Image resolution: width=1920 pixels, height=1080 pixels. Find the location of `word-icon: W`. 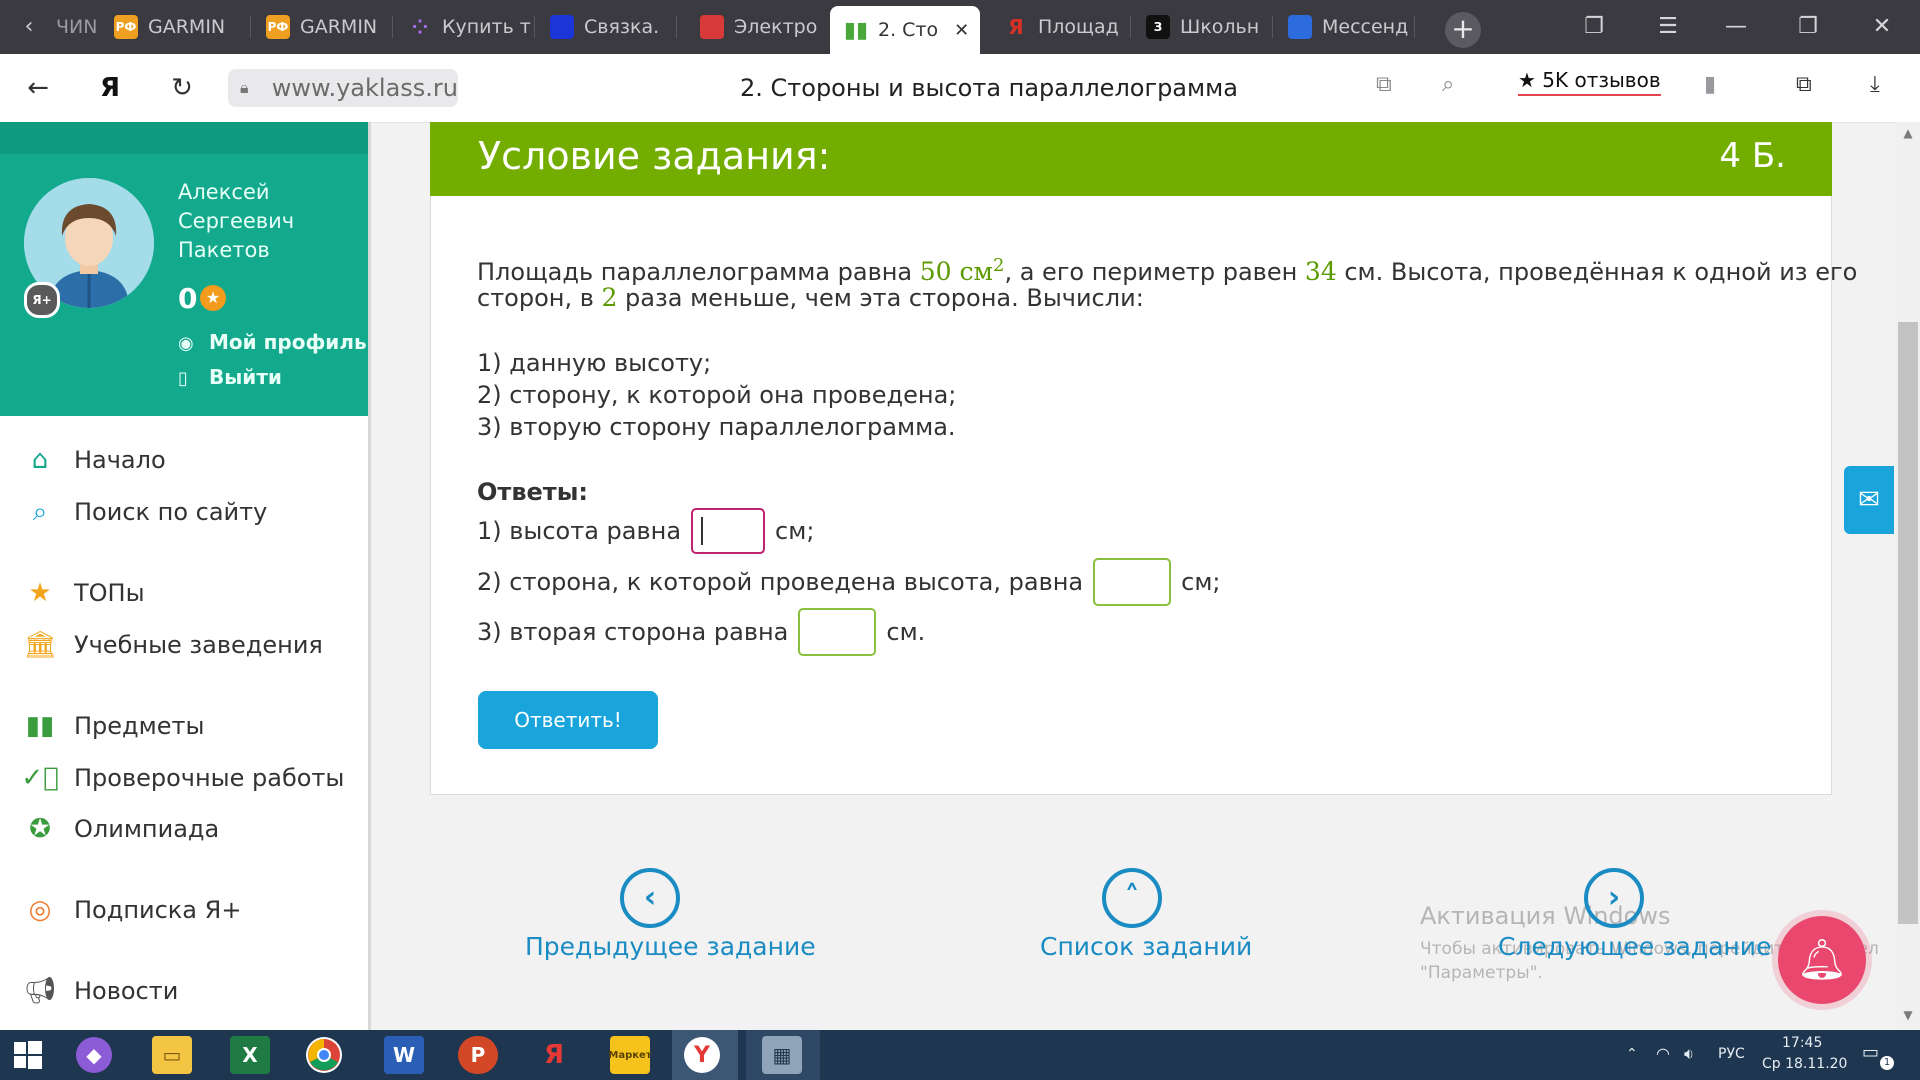

word-icon: W is located at coordinates (404, 1055).